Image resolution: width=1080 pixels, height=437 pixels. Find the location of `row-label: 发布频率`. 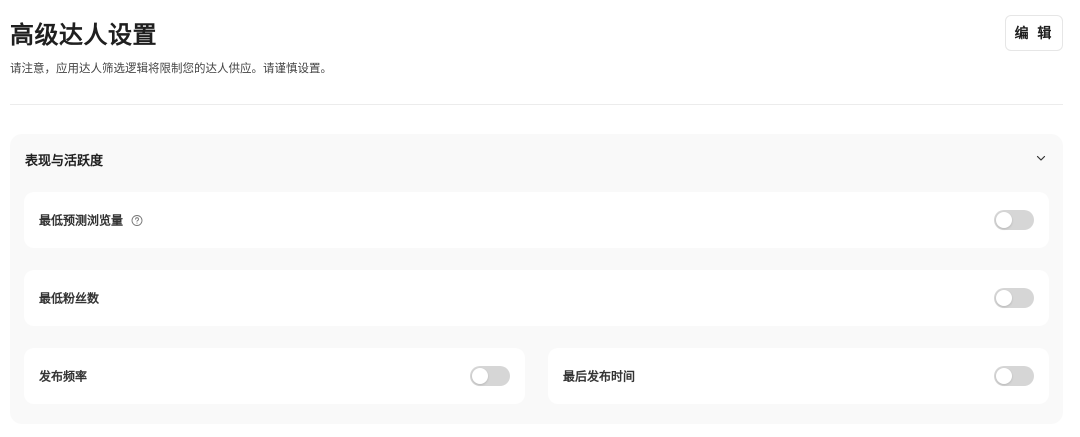

row-label: 发布频率 is located at coordinates (63, 376).